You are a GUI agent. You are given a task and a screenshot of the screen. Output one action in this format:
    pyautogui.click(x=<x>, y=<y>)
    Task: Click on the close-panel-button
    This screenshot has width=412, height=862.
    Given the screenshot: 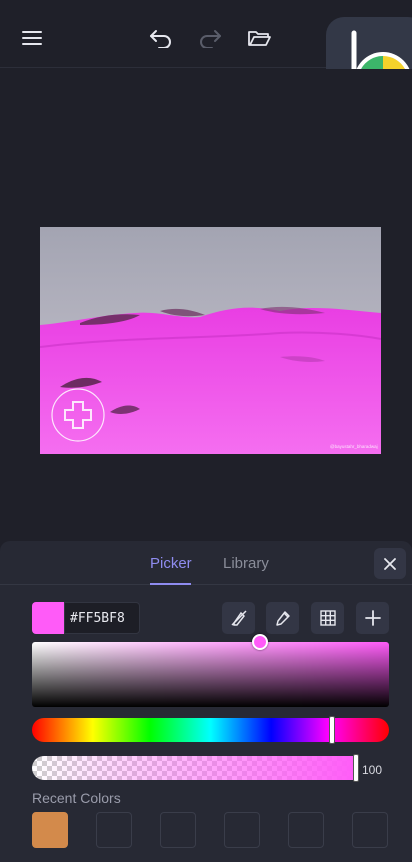 What is the action you would take?
    pyautogui.click(x=390, y=563)
    